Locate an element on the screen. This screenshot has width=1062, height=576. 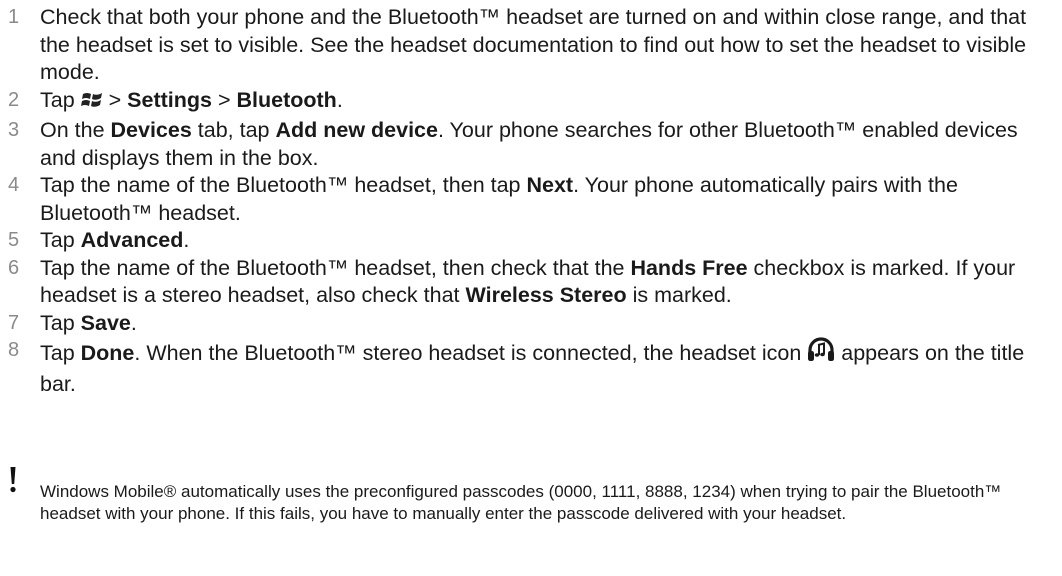
windows-start-icon is located at coordinates (91, 104).